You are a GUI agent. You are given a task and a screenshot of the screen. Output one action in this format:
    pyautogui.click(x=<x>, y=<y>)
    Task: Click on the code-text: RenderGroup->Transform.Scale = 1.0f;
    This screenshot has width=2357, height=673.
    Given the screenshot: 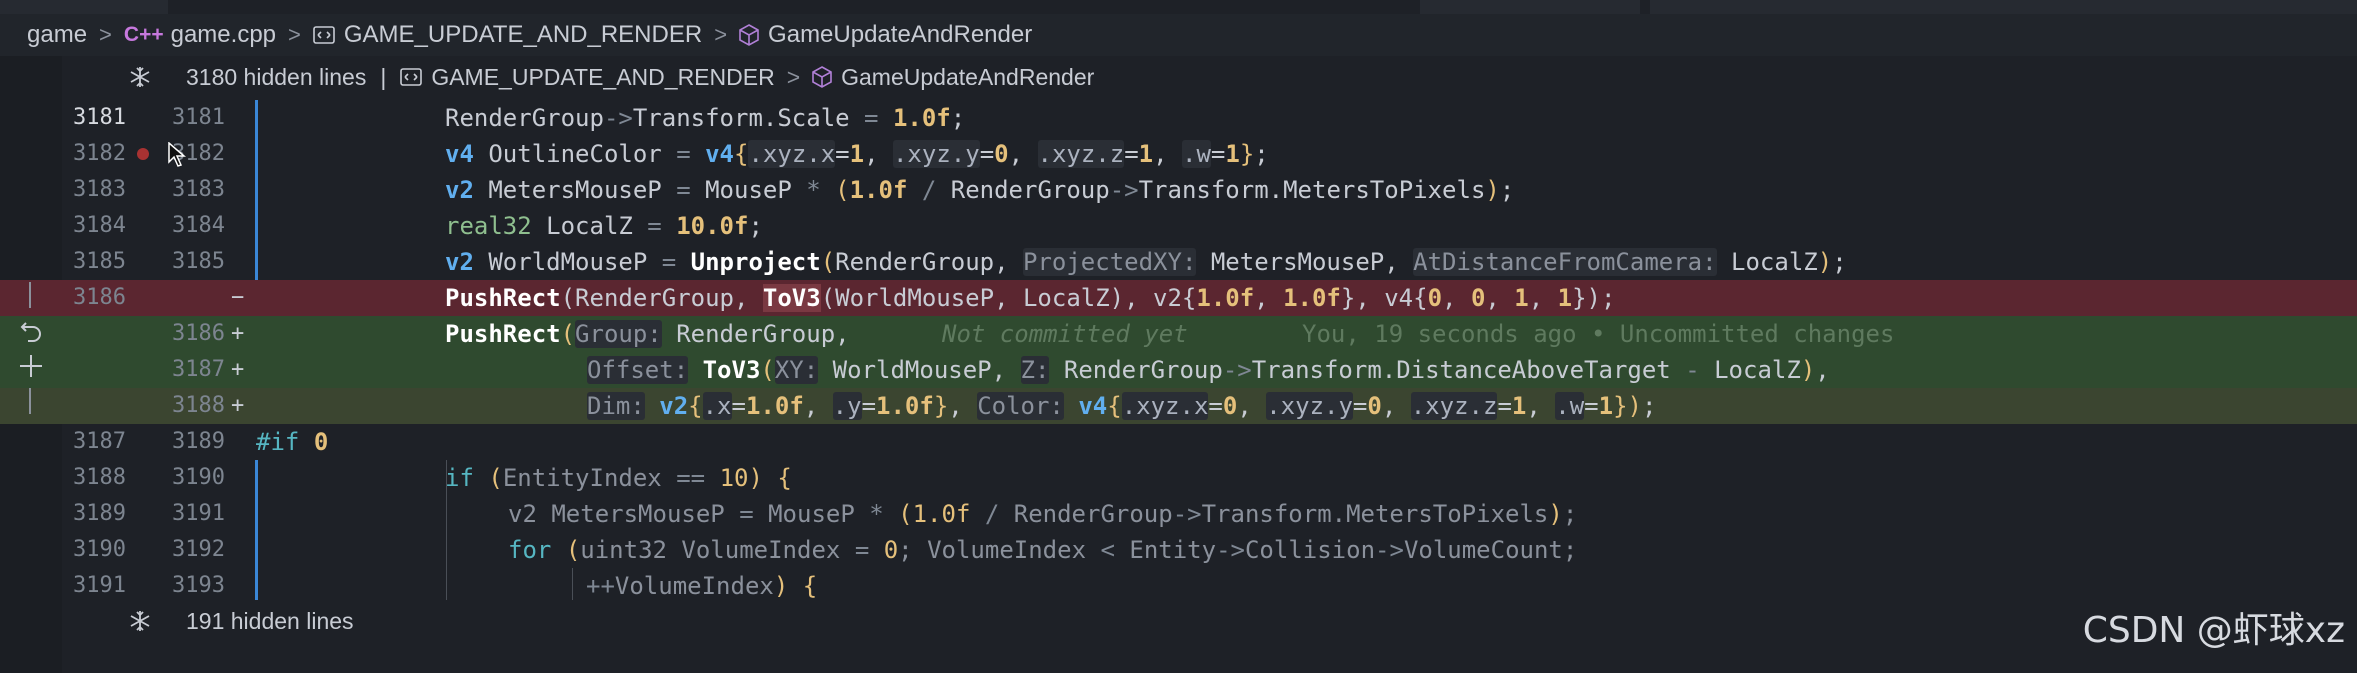 What is the action you would take?
    pyautogui.click(x=705, y=118)
    